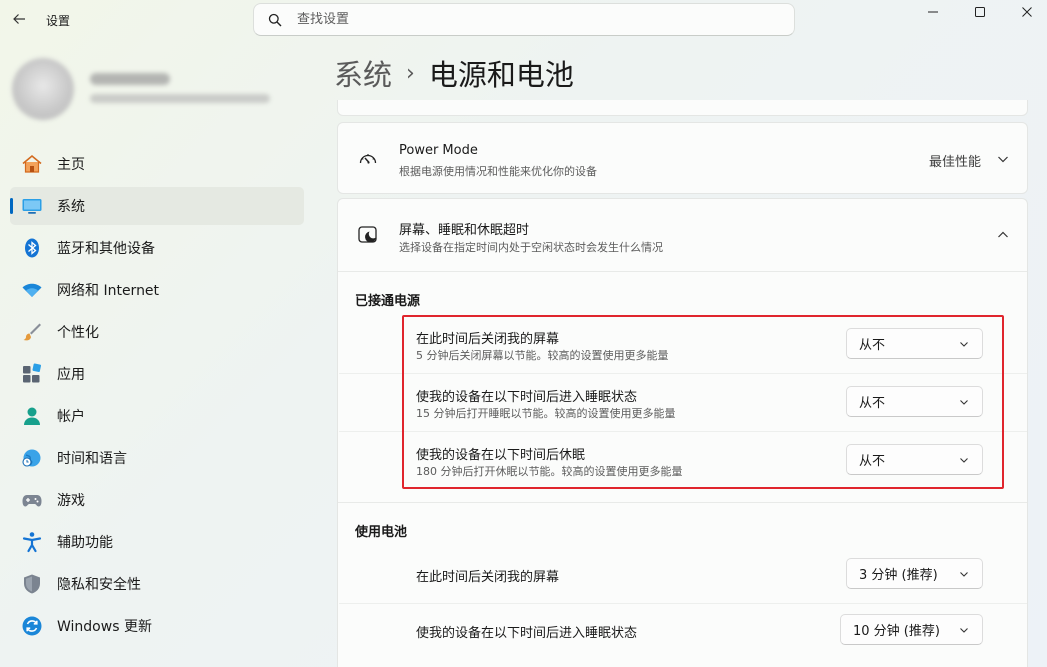 The image size is (1047, 667). What do you see at coordinates (549, 471) in the screenshot?
I see `setting-subtitle: 180 分钟后打开休眠以节能。较高的设置使用更多能量` at bounding box center [549, 471].